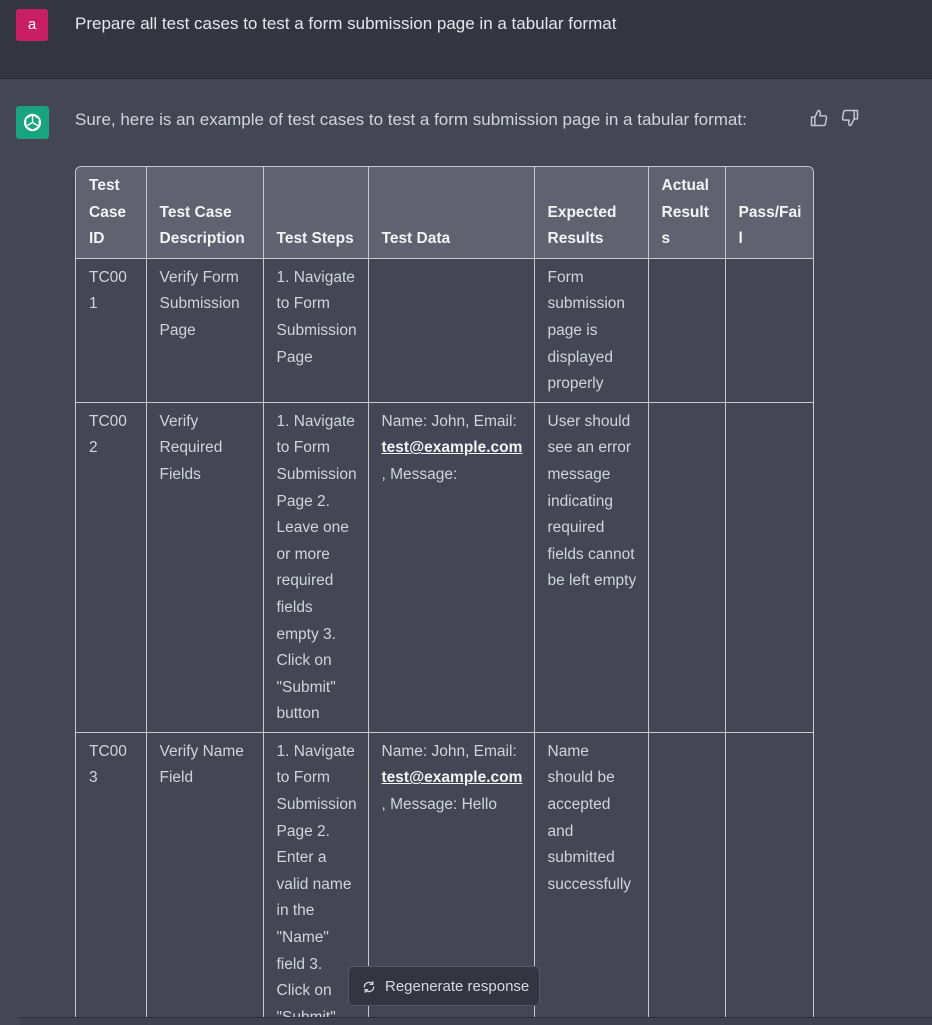 This screenshot has height=1025, width=932. What do you see at coordinates (32, 122) in the screenshot?
I see `openai-logo-icon` at bounding box center [32, 122].